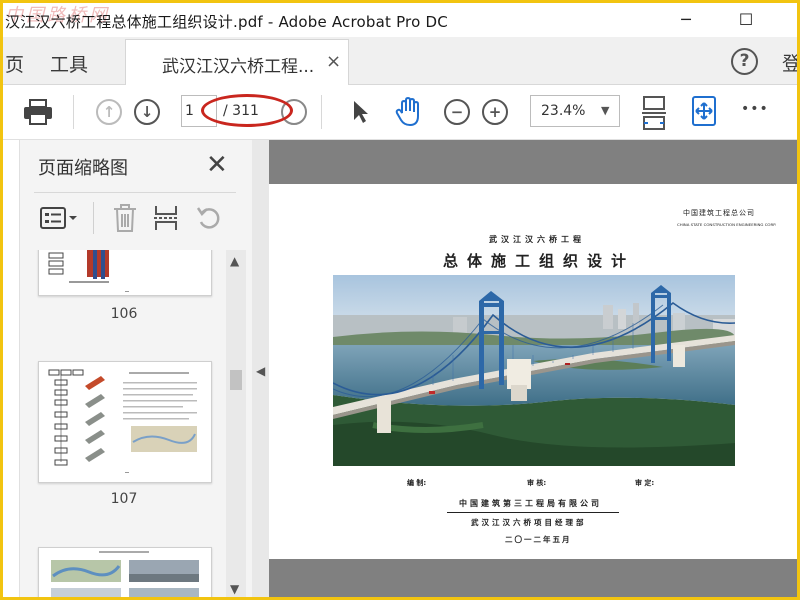 The height and width of the screenshot is (600, 800). I want to click on print-icon, so click(38, 114).